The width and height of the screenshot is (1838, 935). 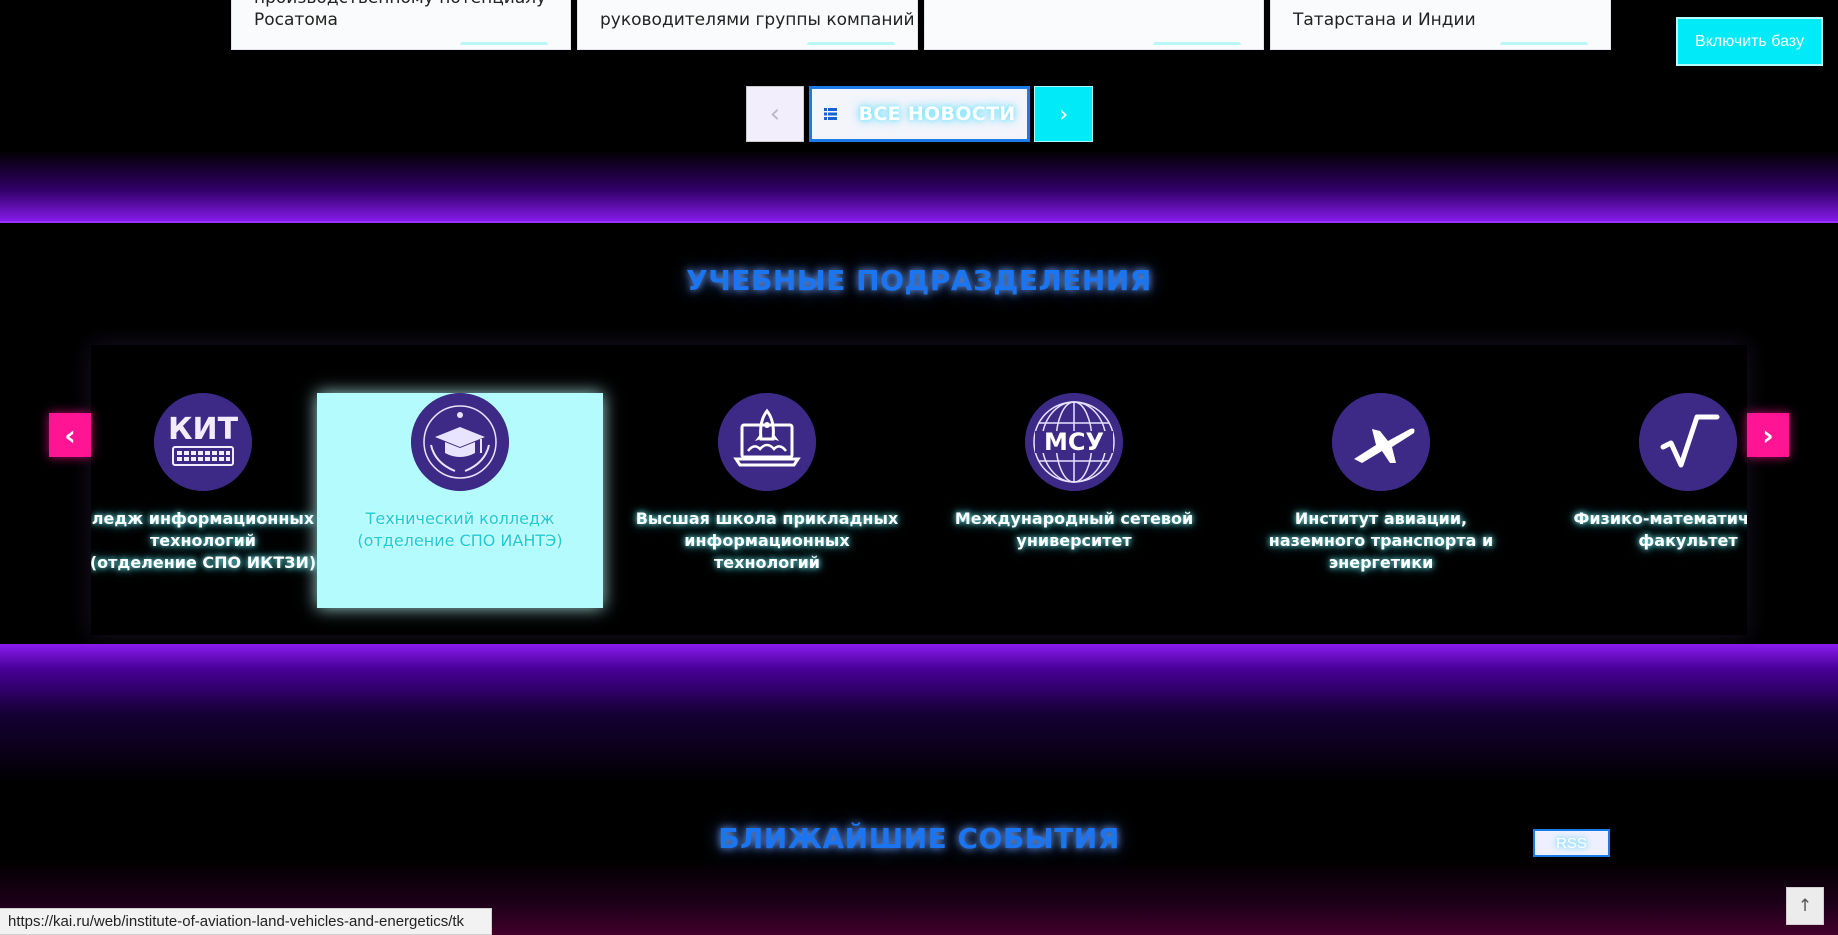 I want to click on unit-name-line: наземного транспорта и, so click(x=1381, y=540).